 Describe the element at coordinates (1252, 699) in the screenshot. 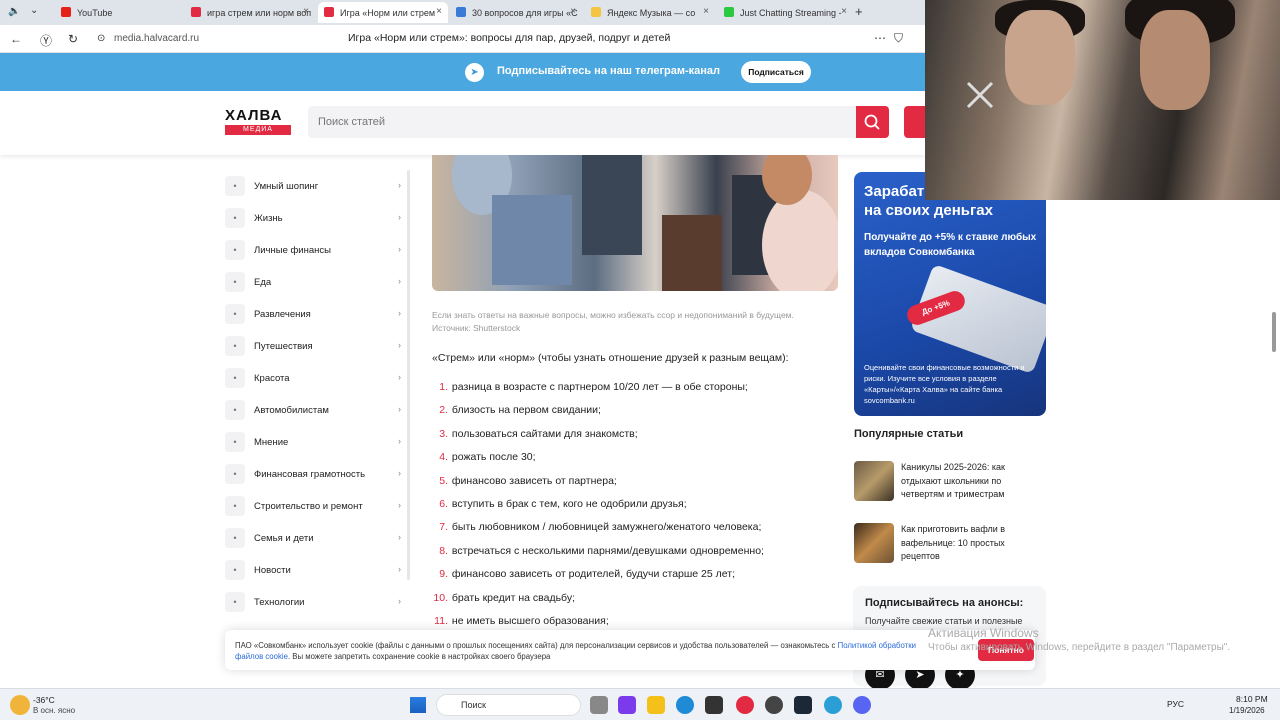

I see `clock-time: 8:10 PM` at that location.